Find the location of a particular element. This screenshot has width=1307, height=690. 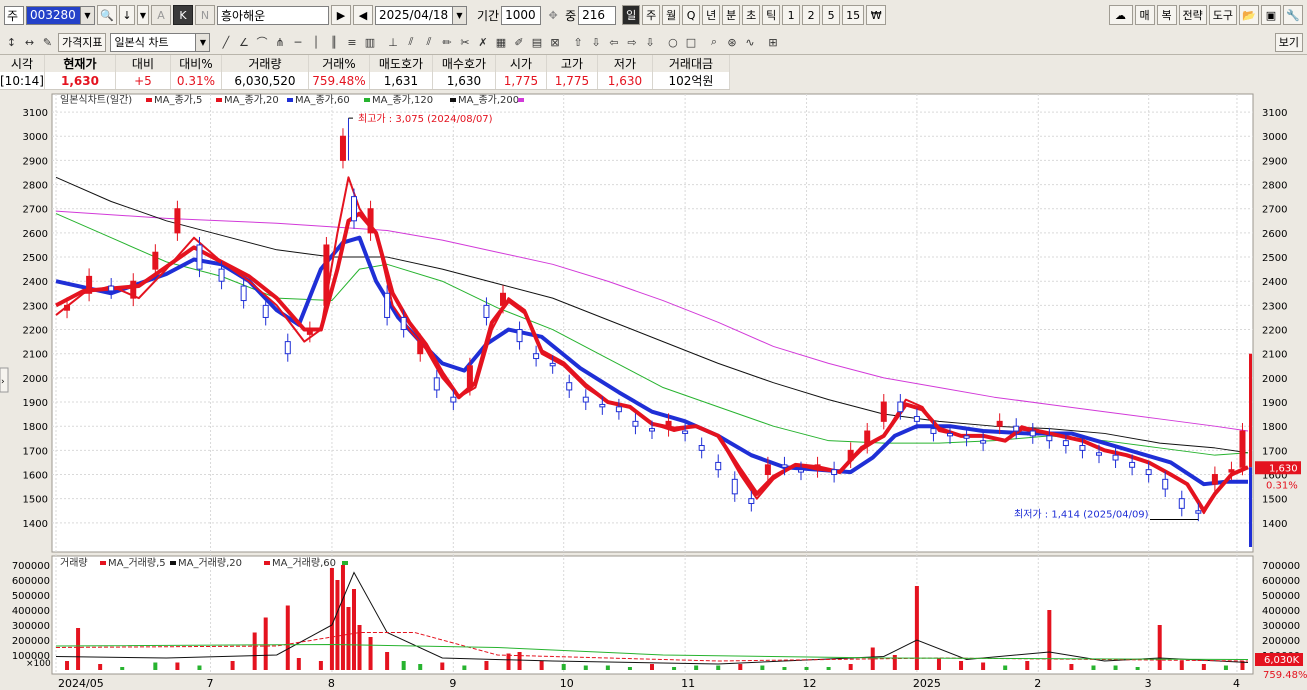

drawing-tool-21-icon: ⇦ is located at coordinates (613, 42).